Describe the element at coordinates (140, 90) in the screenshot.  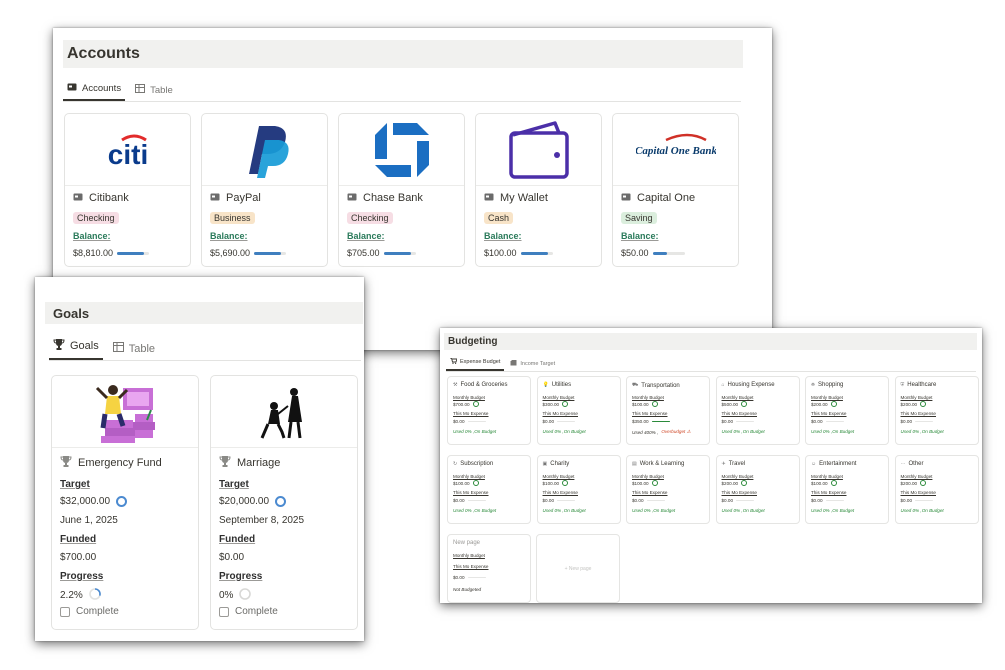
I see `table-icon` at that location.